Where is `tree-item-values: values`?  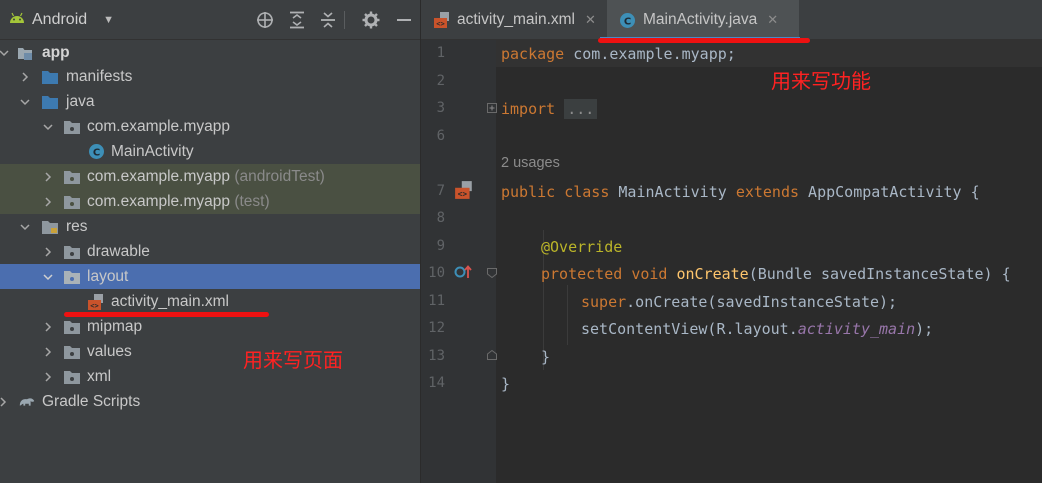
tree-item-values: values is located at coordinates (210, 351).